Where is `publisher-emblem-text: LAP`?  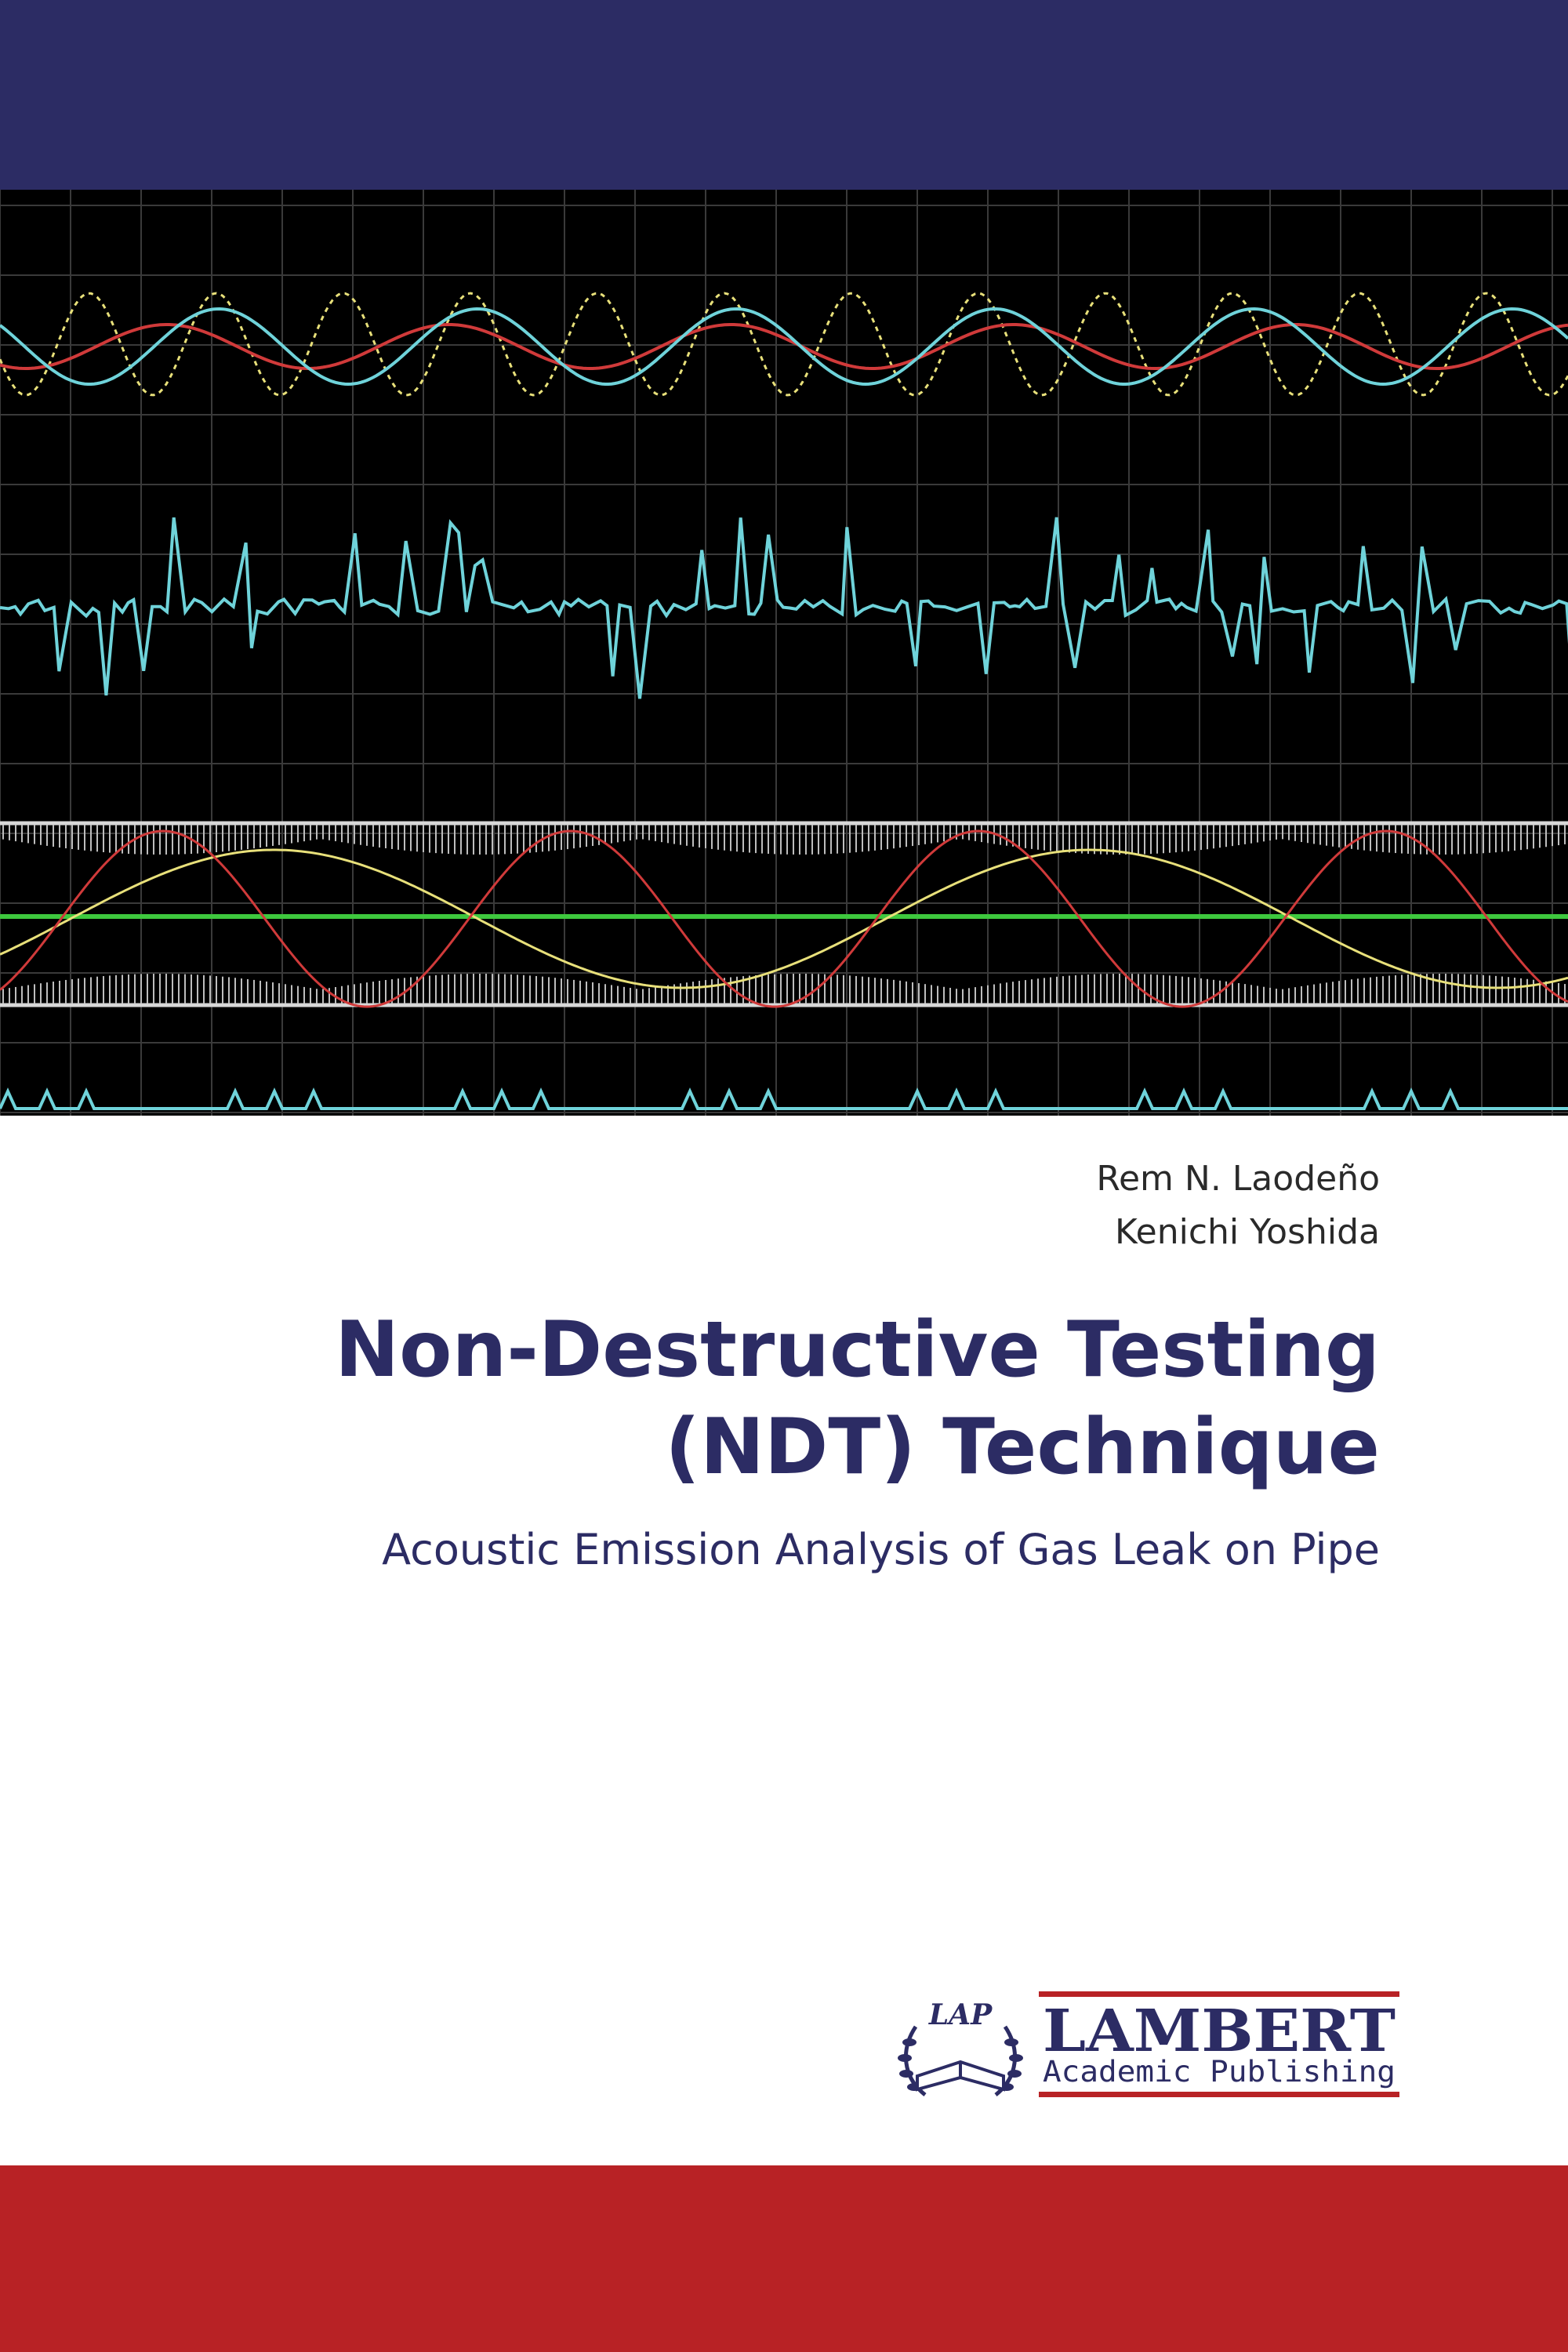 publisher-emblem-text: LAP is located at coordinates (961, 2015).